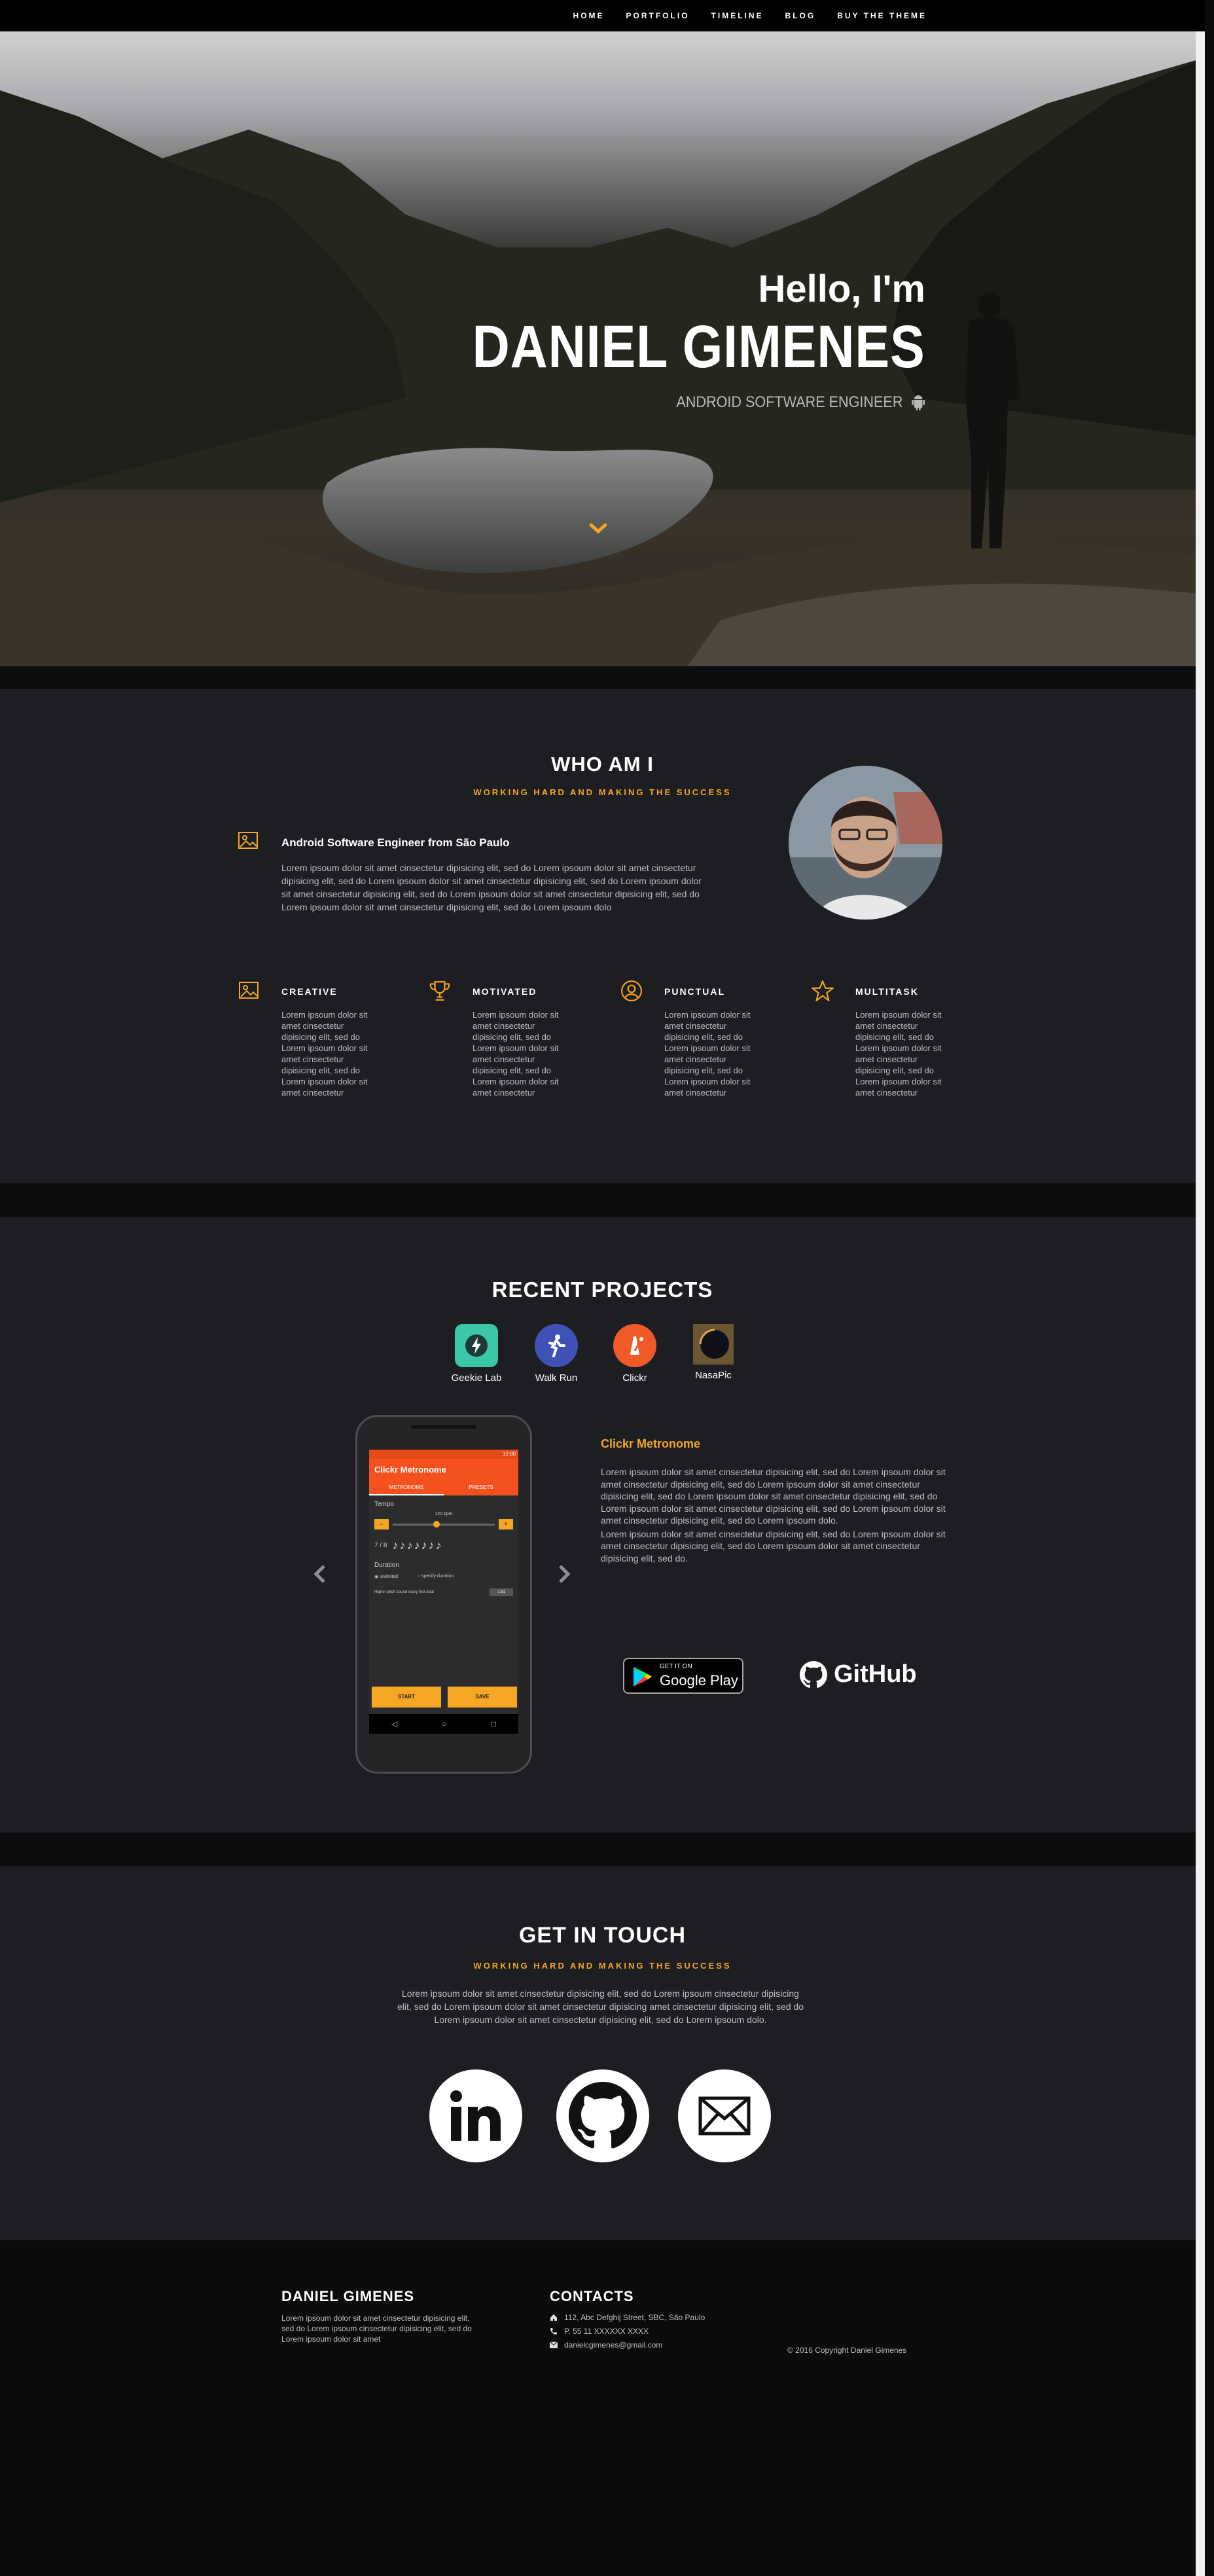 This screenshot has width=1214, height=2576. Describe the element at coordinates (882, 15) in the screenshot. I see `nav-buy-the-theme: BUY THE THEME` at that location.